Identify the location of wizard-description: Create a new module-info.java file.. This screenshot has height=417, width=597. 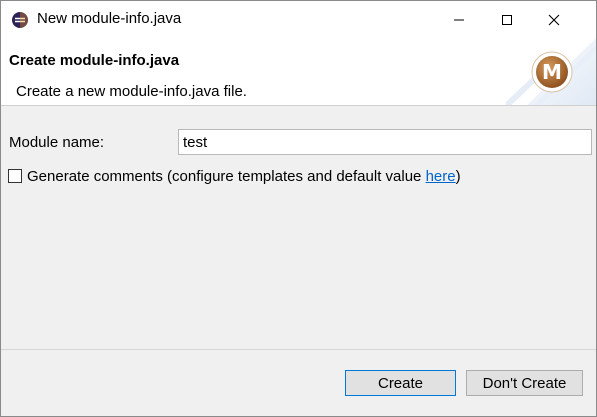
(131, 91).